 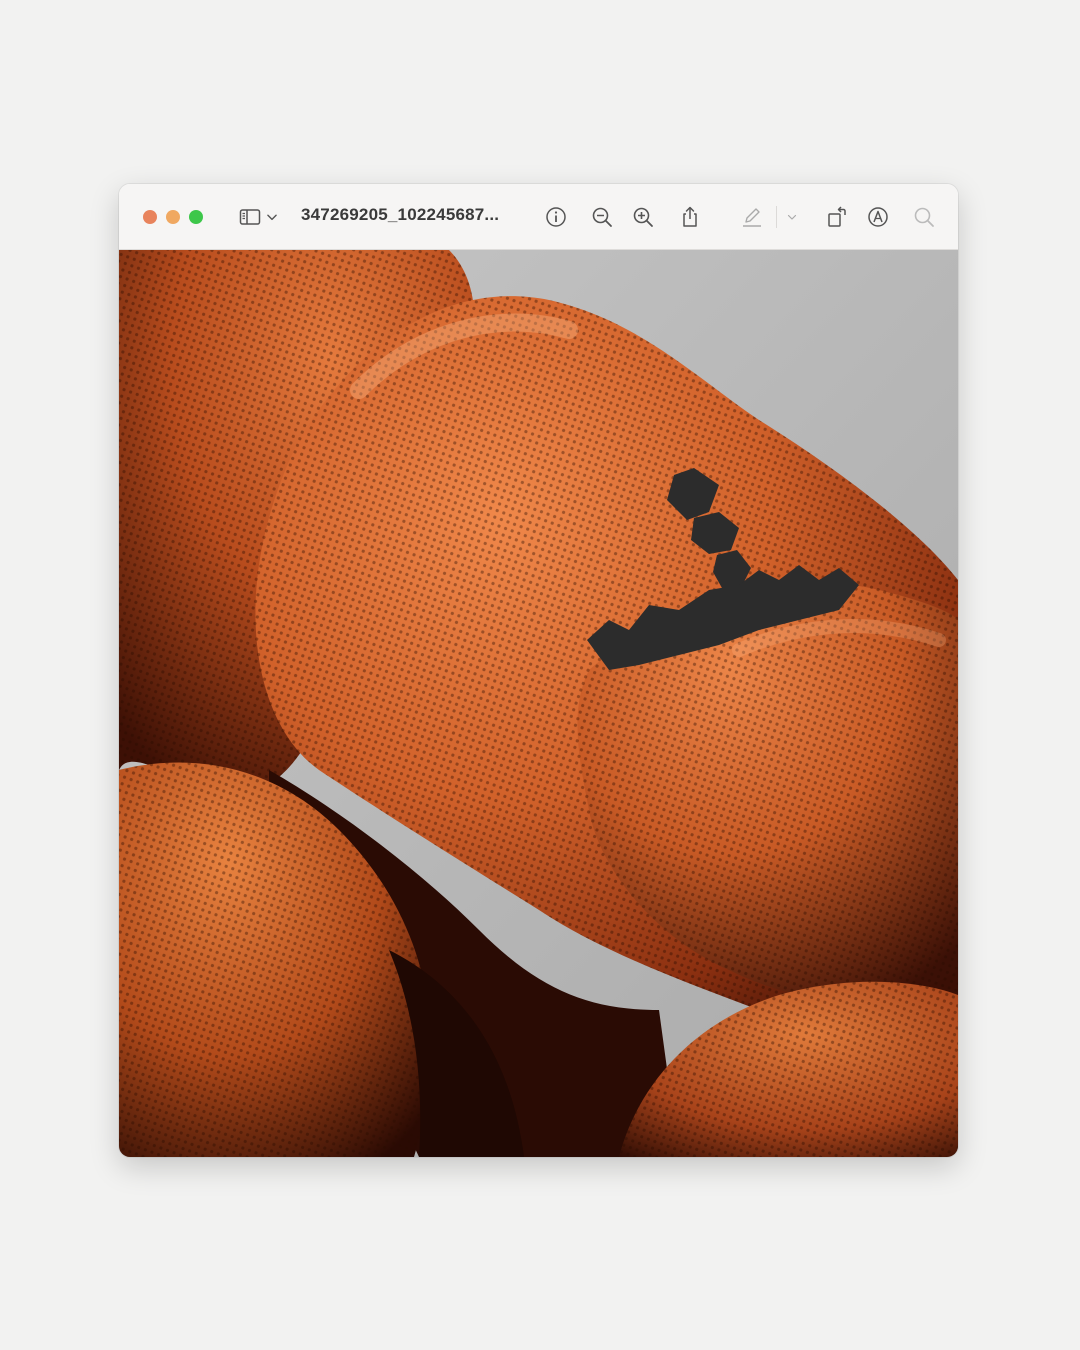 I want to click on pencil-highlight-icon, so click(x=752, y=217).